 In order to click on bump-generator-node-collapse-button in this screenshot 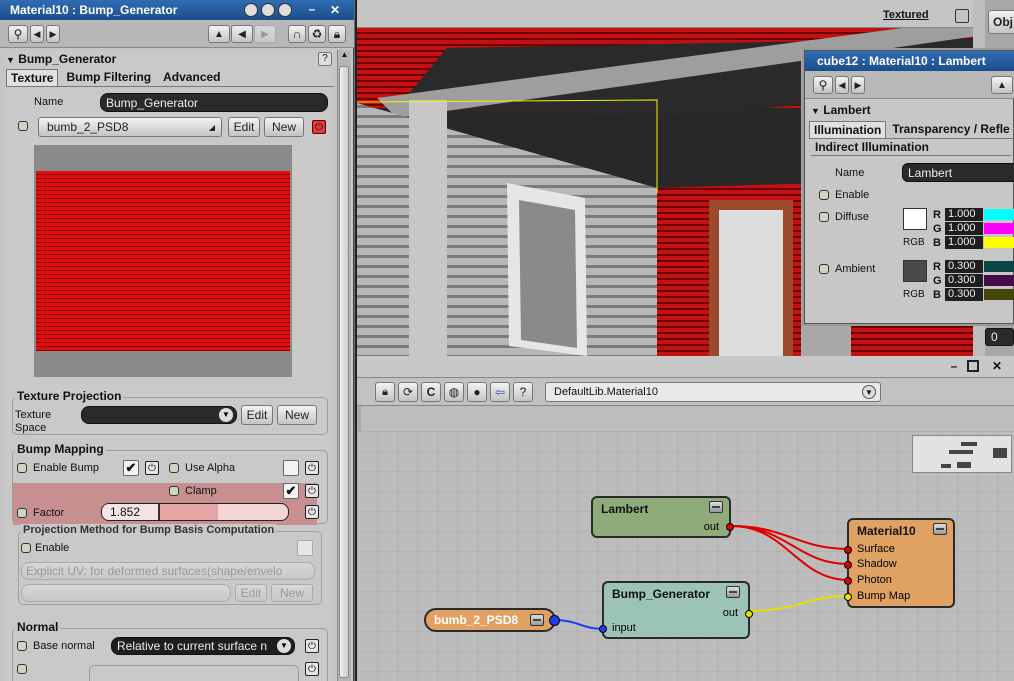, I will do `click(733, 592)`.